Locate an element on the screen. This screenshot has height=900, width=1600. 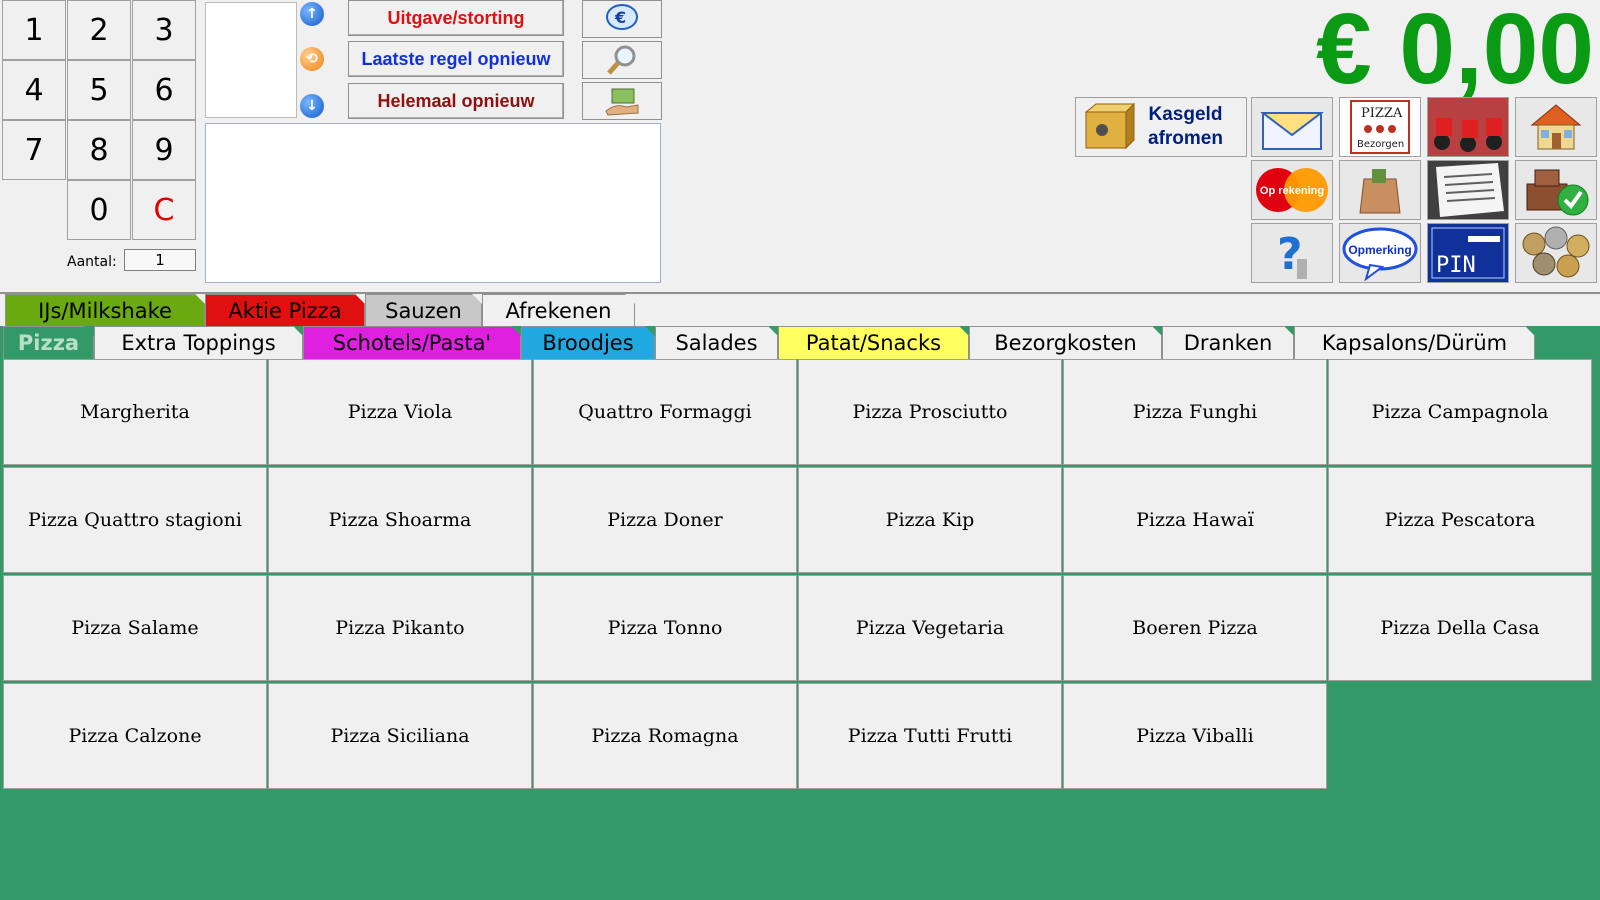
key-3: 3 is located at coordinates (164, 30).